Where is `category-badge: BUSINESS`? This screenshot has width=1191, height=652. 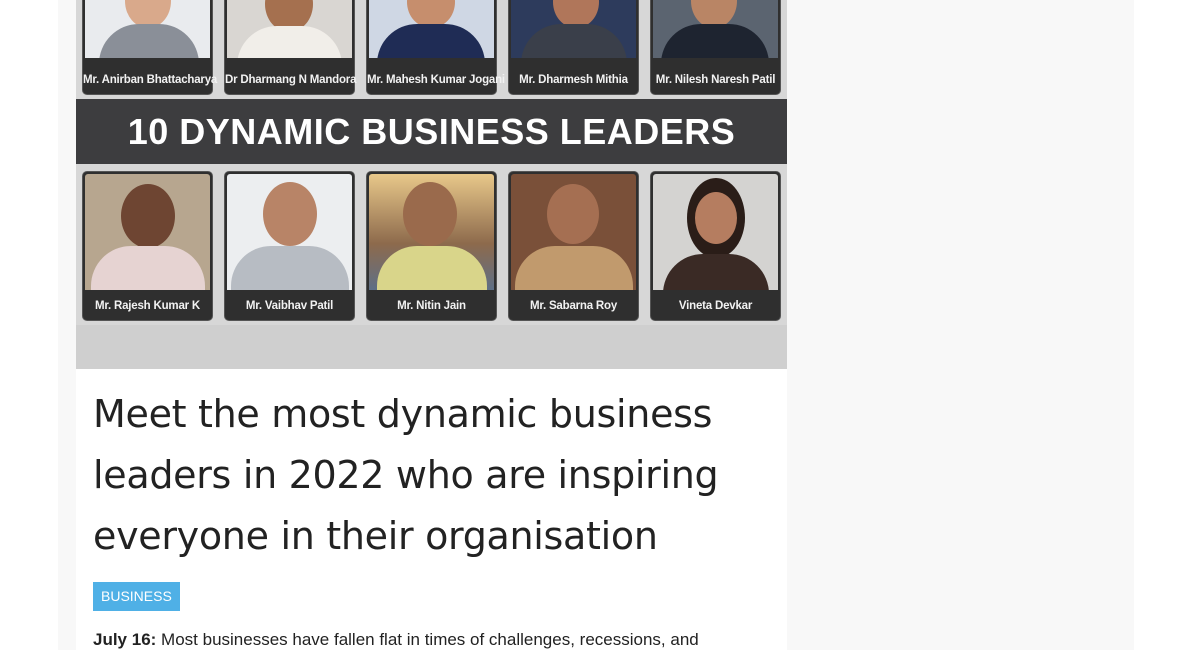 category-badge: BUSINESS is located at coordinates (136, 596).